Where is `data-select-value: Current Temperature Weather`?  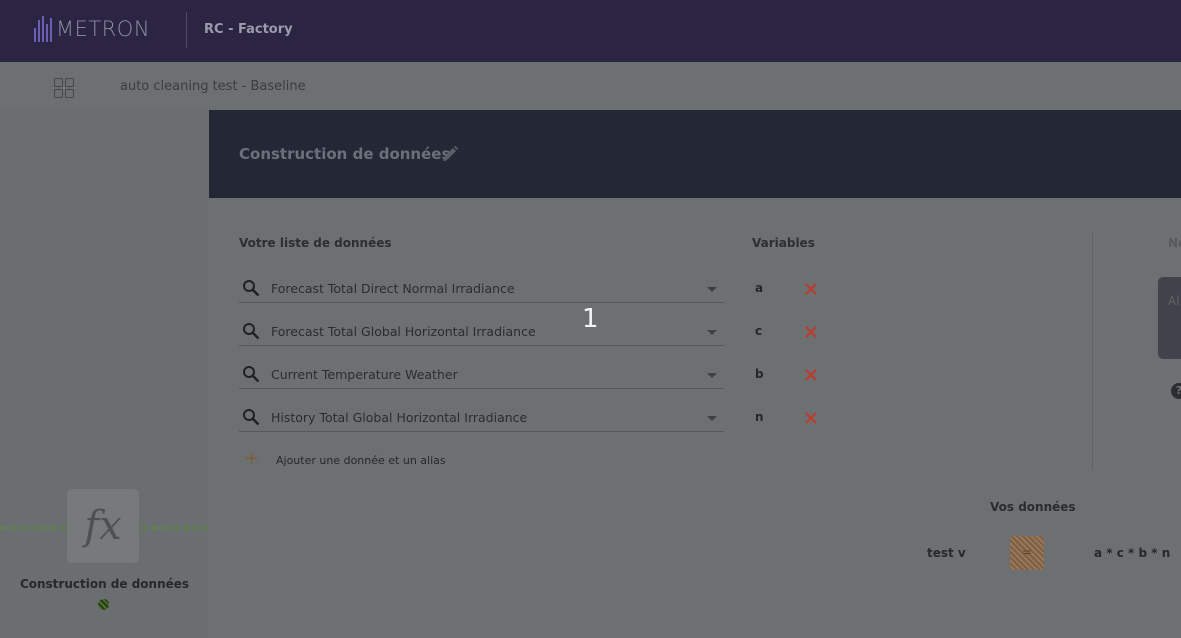
data-select-value: Current Temperature Weather is located at coordinates (364, 374).